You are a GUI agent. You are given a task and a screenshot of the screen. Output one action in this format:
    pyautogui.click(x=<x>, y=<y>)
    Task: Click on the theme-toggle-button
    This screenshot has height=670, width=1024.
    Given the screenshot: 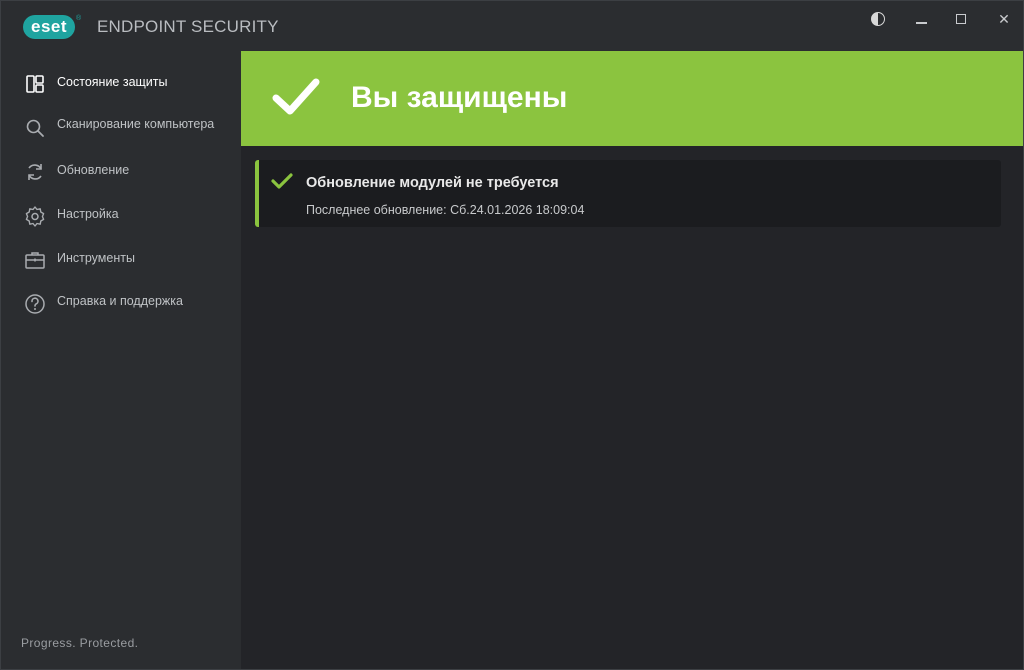 What is the action you would take?
    pyautogui.click(x=878, y=19)
    